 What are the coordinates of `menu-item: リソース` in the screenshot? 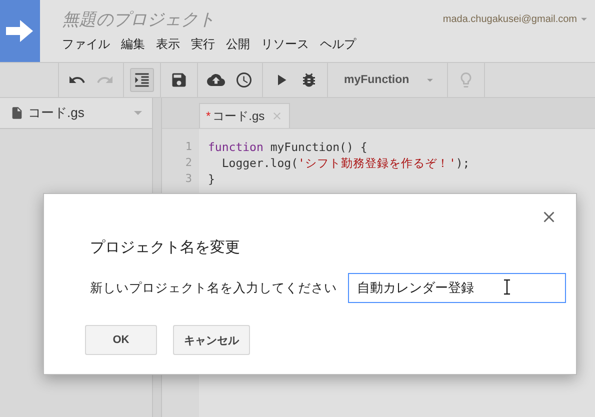 It's located at (286, 44).